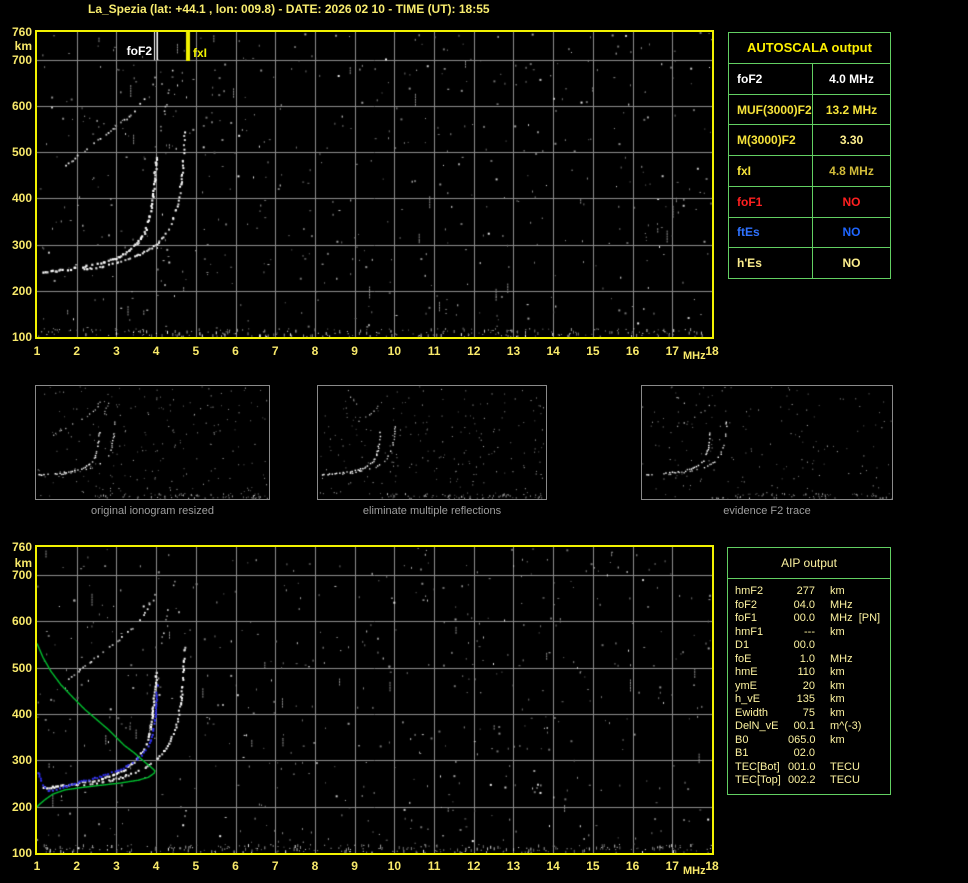 This screenshot has width=968, height=883. I want to click on bottom-x-tick-17: 17, so click(672, 866).